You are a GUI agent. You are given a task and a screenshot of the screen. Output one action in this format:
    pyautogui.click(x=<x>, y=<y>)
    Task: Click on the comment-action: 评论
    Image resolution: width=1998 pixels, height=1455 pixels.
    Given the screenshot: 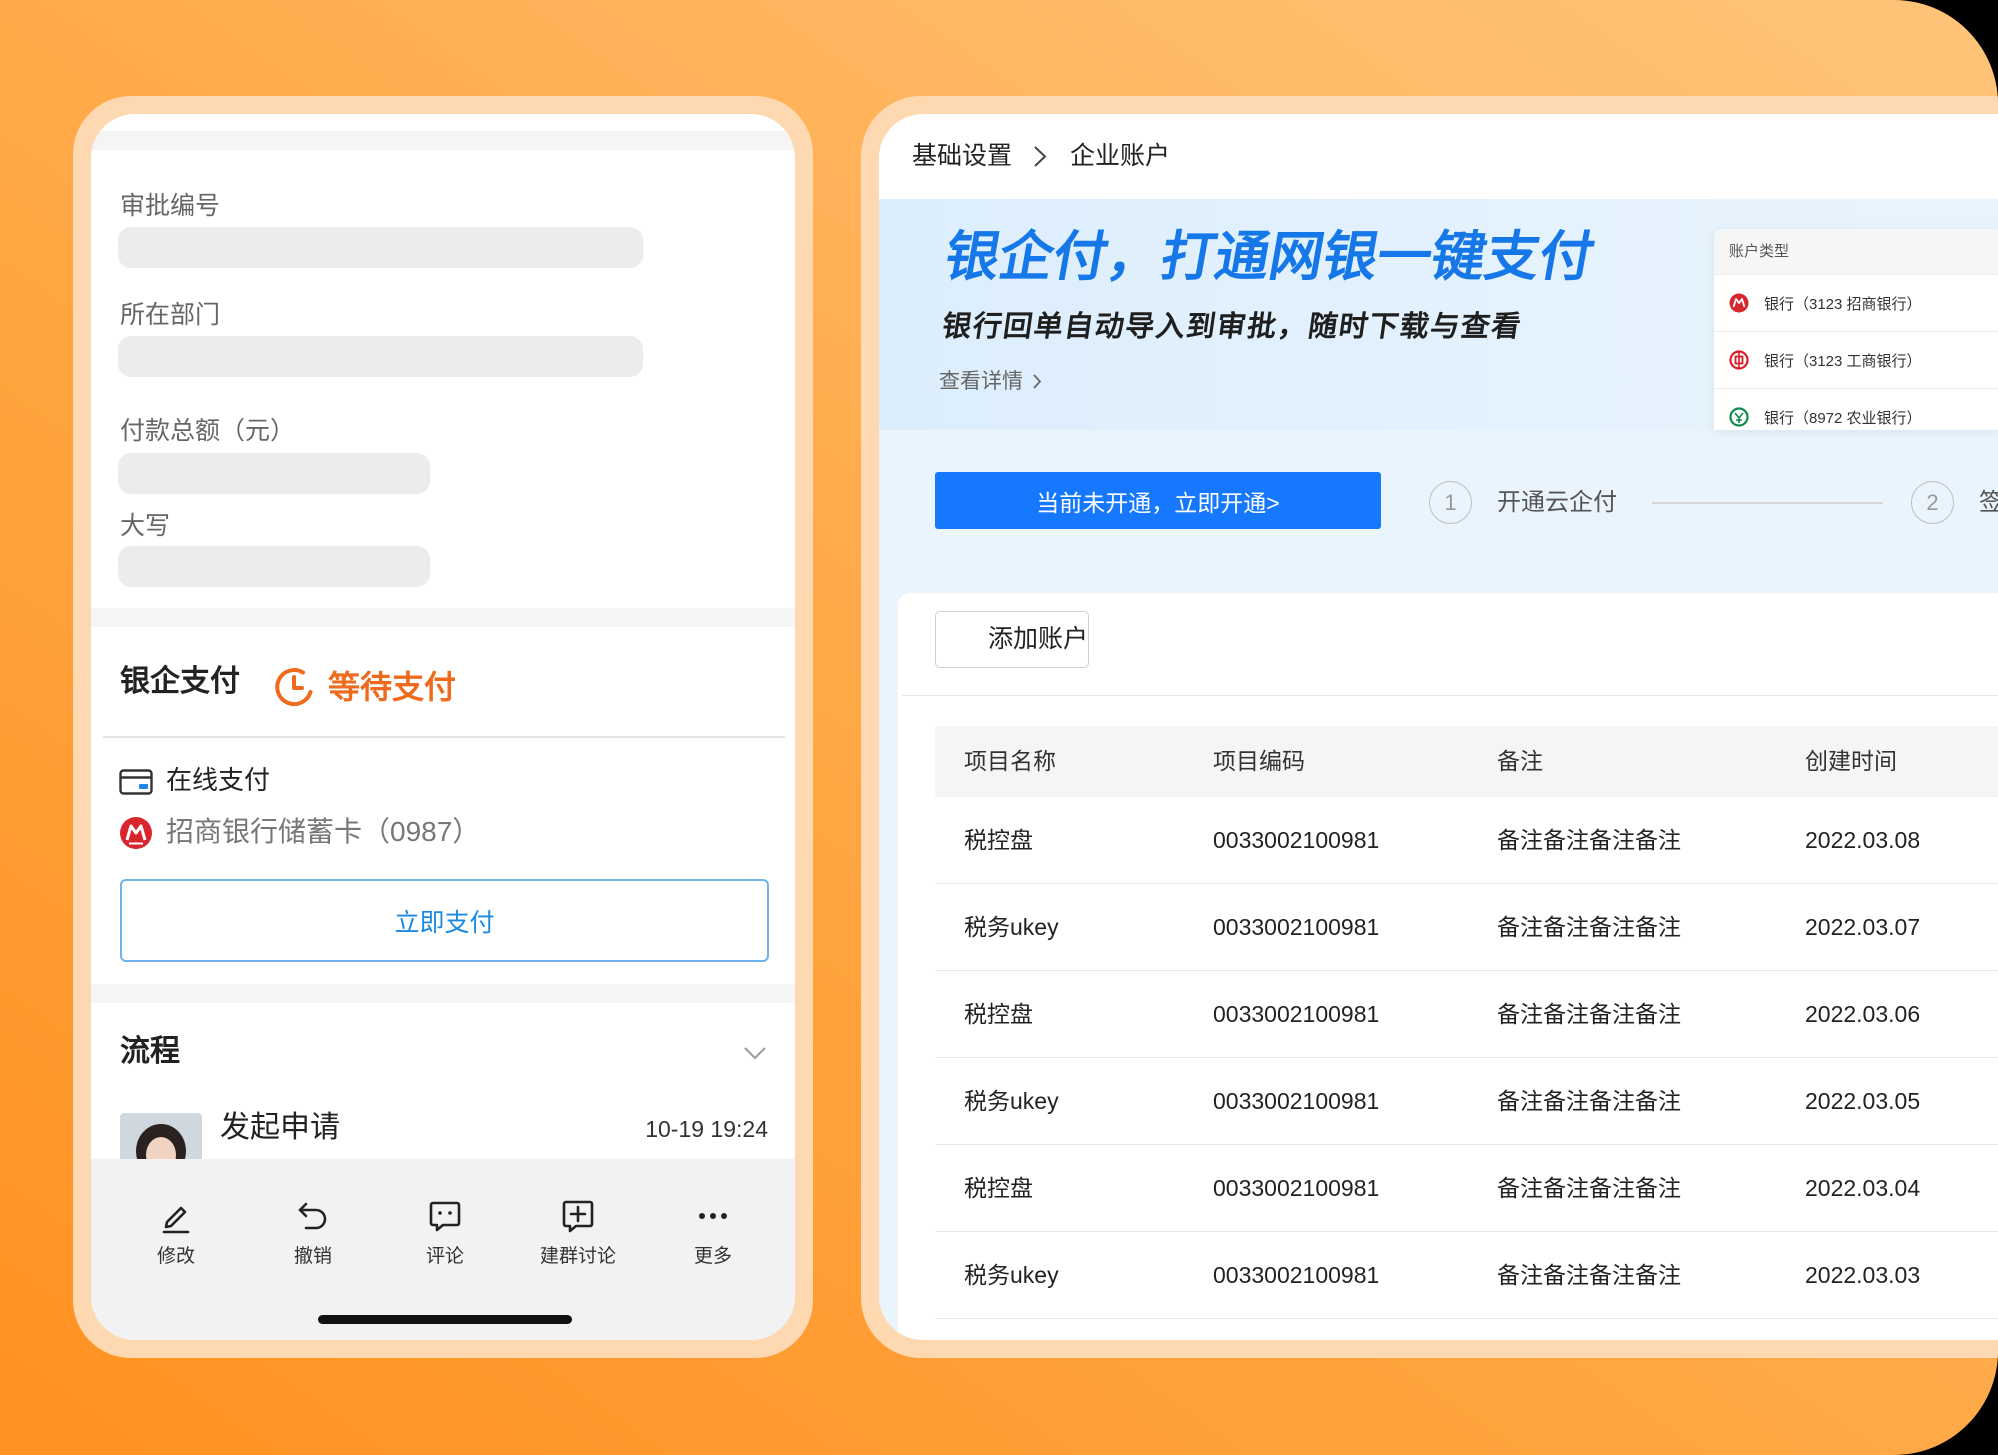 What is the action you would take?
    pyautogui.click(x=445, y=1232)
    